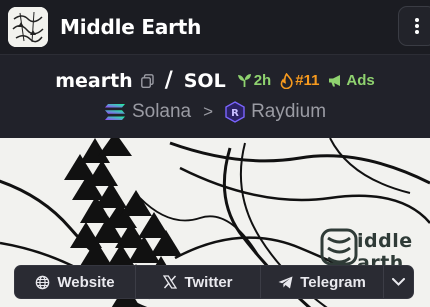 This screenshot has height=307, width=430. Describe the element at coordinates (161, 112) in the screenshot. I see `chain-link: Solana` at that location.